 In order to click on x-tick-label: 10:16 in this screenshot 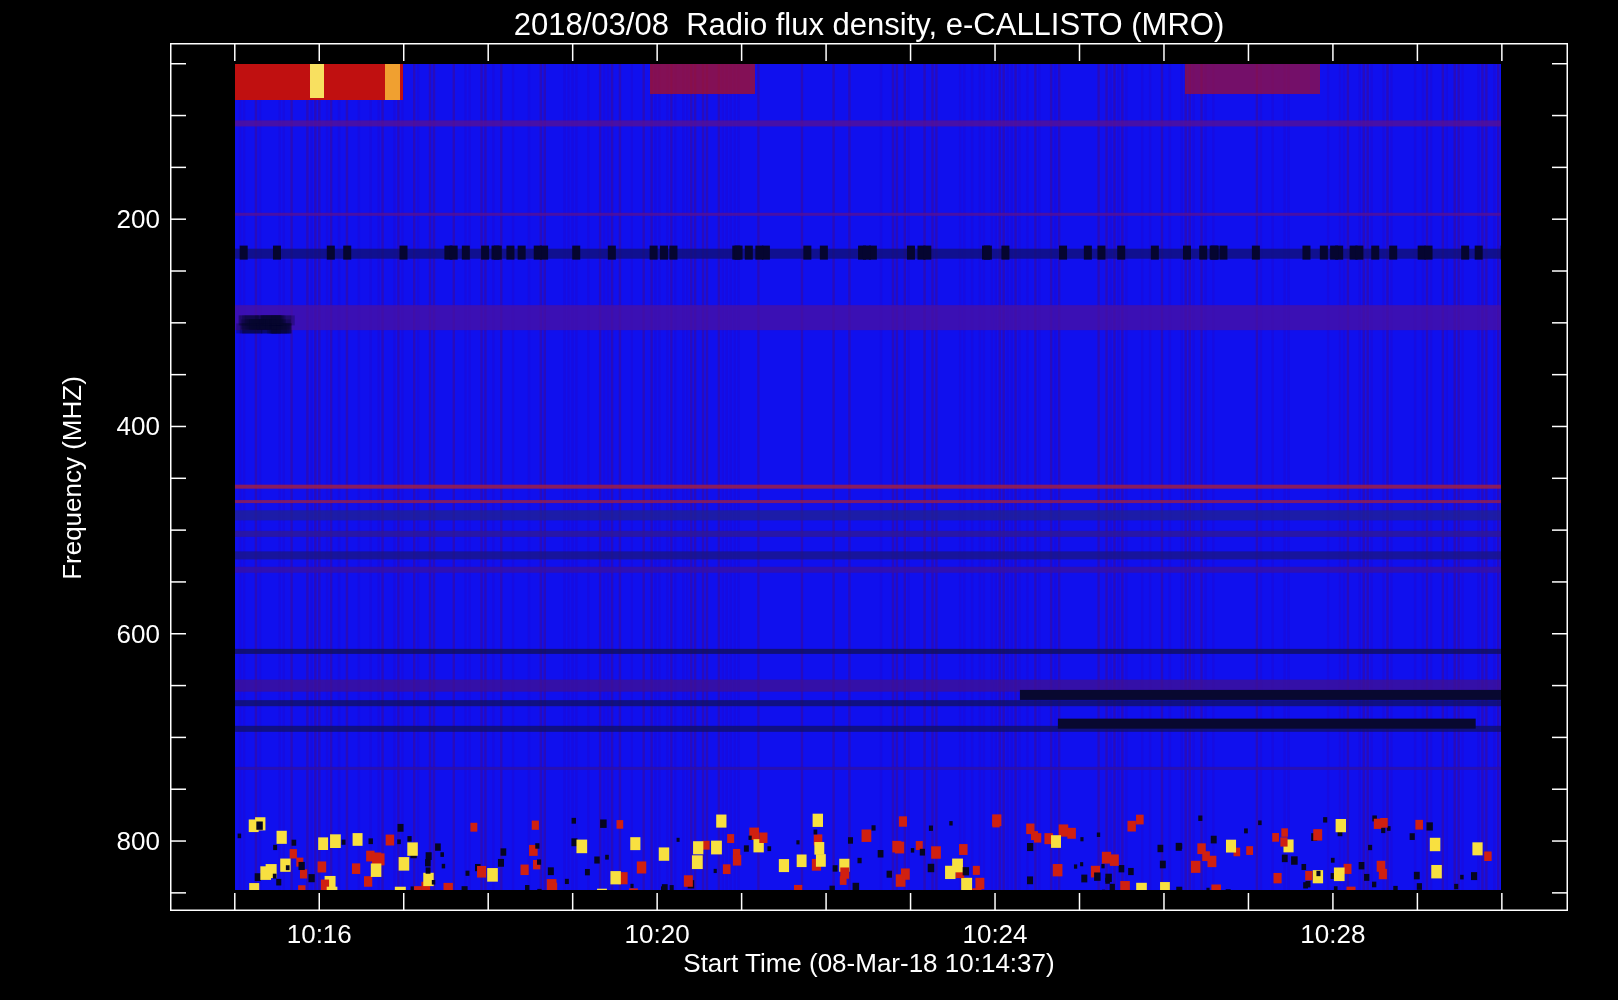, I will do `click(319, 934)`.